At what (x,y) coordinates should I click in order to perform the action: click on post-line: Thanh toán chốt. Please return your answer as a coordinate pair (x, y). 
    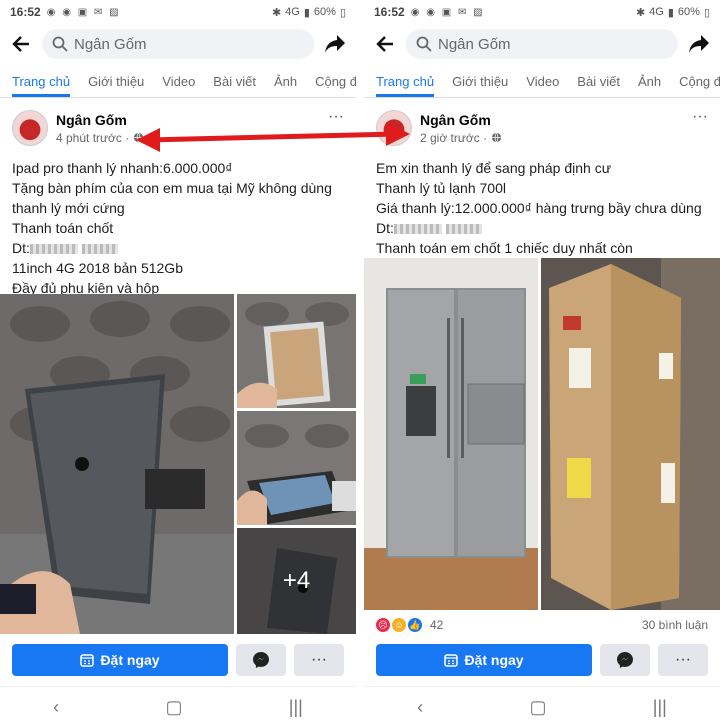
    Looking at the image, I should click on (63, 228).